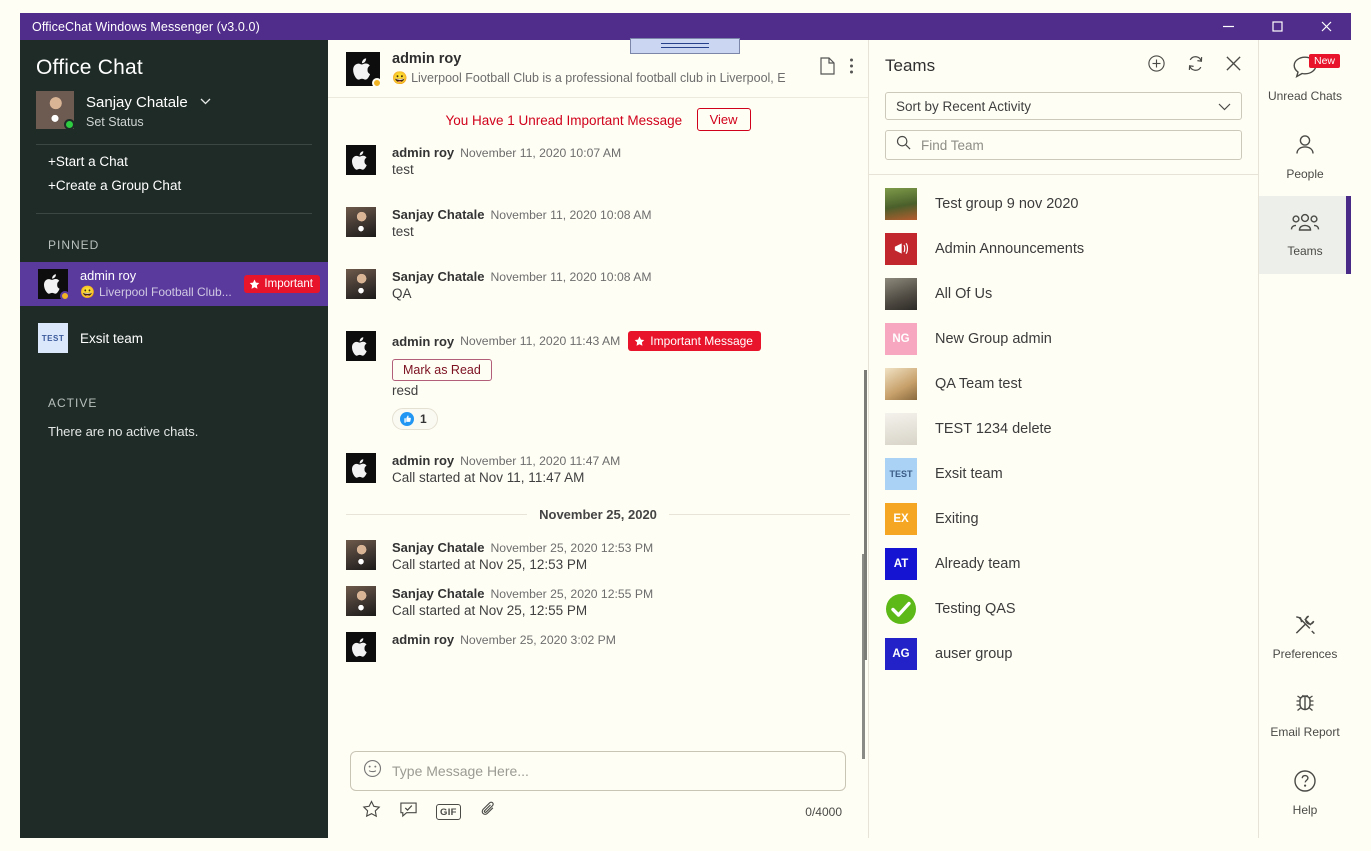  I want to click on rail-bottom-group: Preferences Email Report Help, so click(1305, 715).